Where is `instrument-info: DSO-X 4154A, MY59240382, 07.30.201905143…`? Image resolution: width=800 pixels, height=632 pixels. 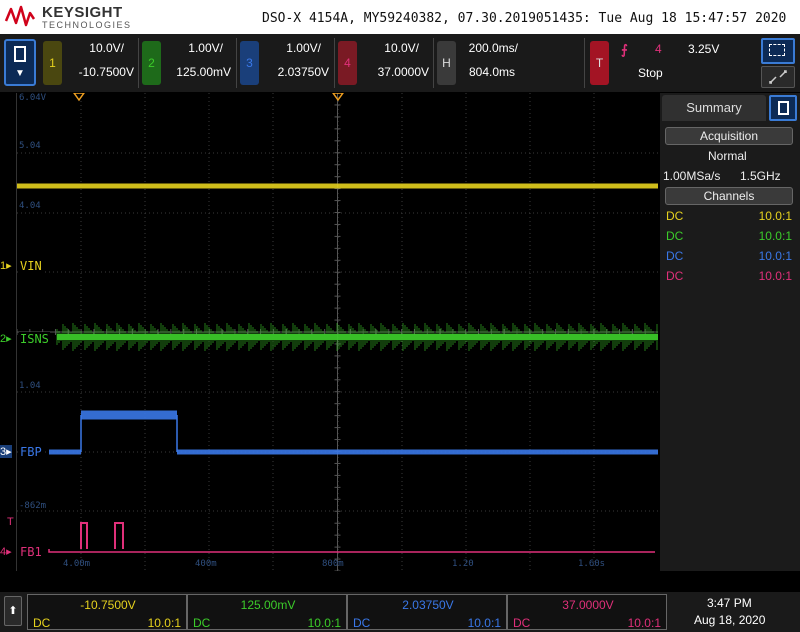 instrument-info: DSO-X 4154A, MY59240382, 07.30.201905143… is located at coordinates (524, 18).